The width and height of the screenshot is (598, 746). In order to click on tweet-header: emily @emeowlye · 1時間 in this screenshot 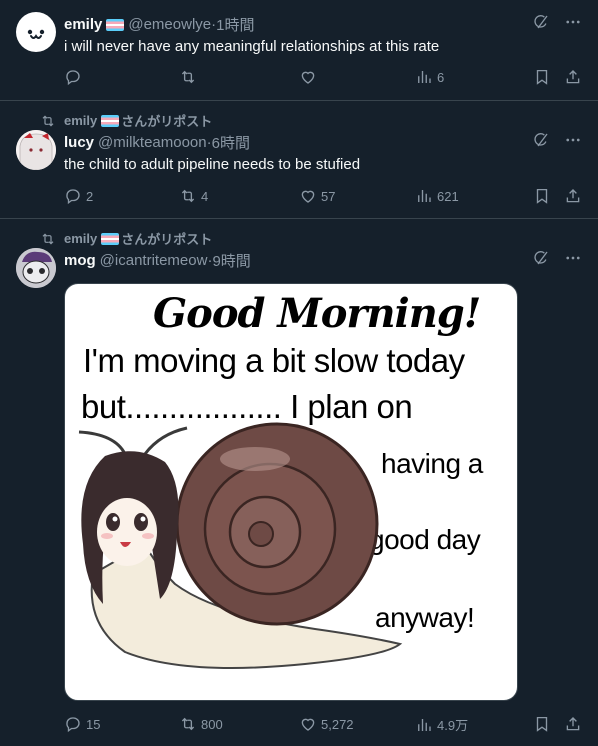, I will do `click(159, 24)`.